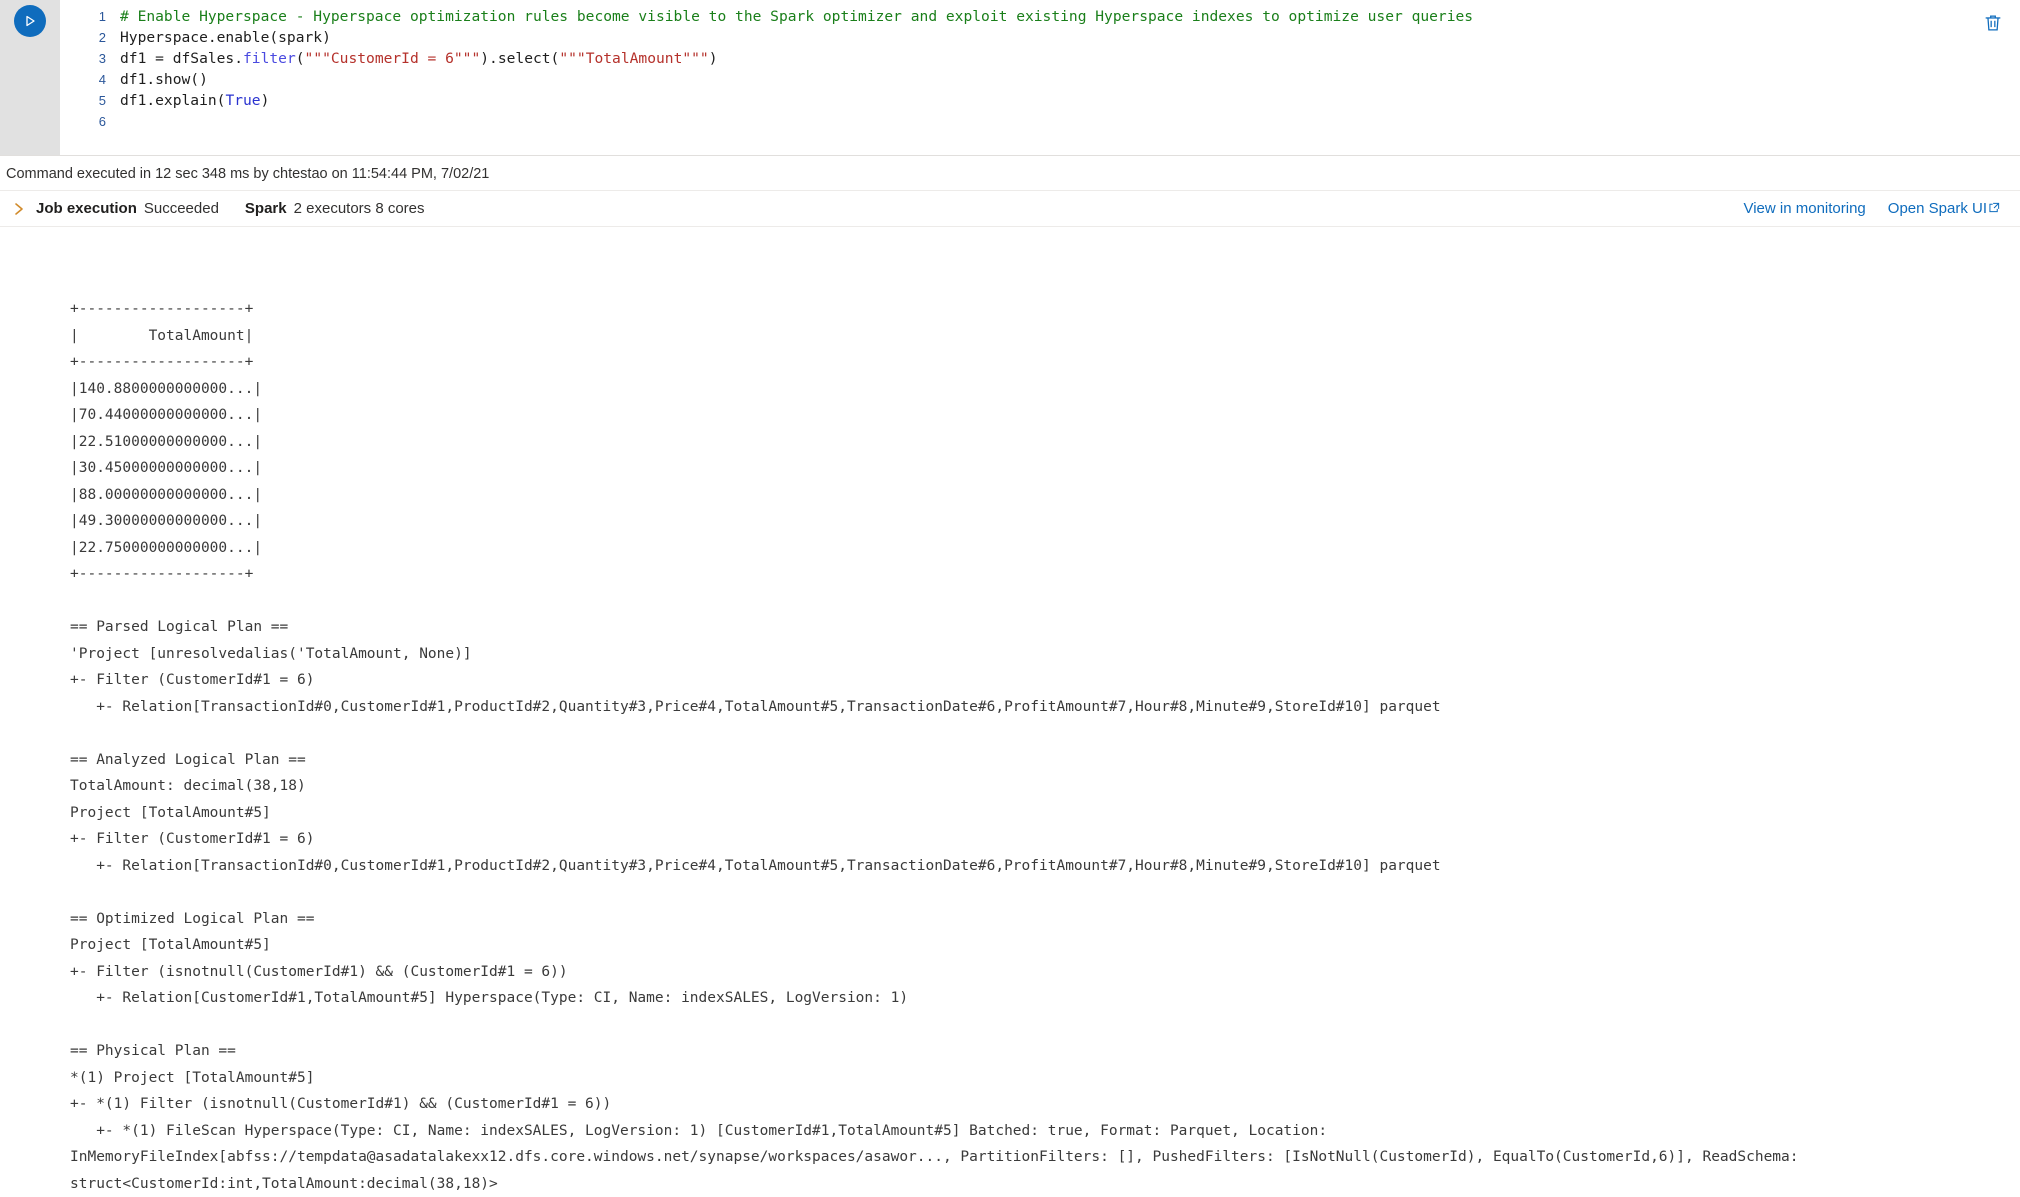 This screenshot has width=2020, height=1197. Describe the element at coordinates (243, 100) in the screenshot. I see `code-token: True` at that location.